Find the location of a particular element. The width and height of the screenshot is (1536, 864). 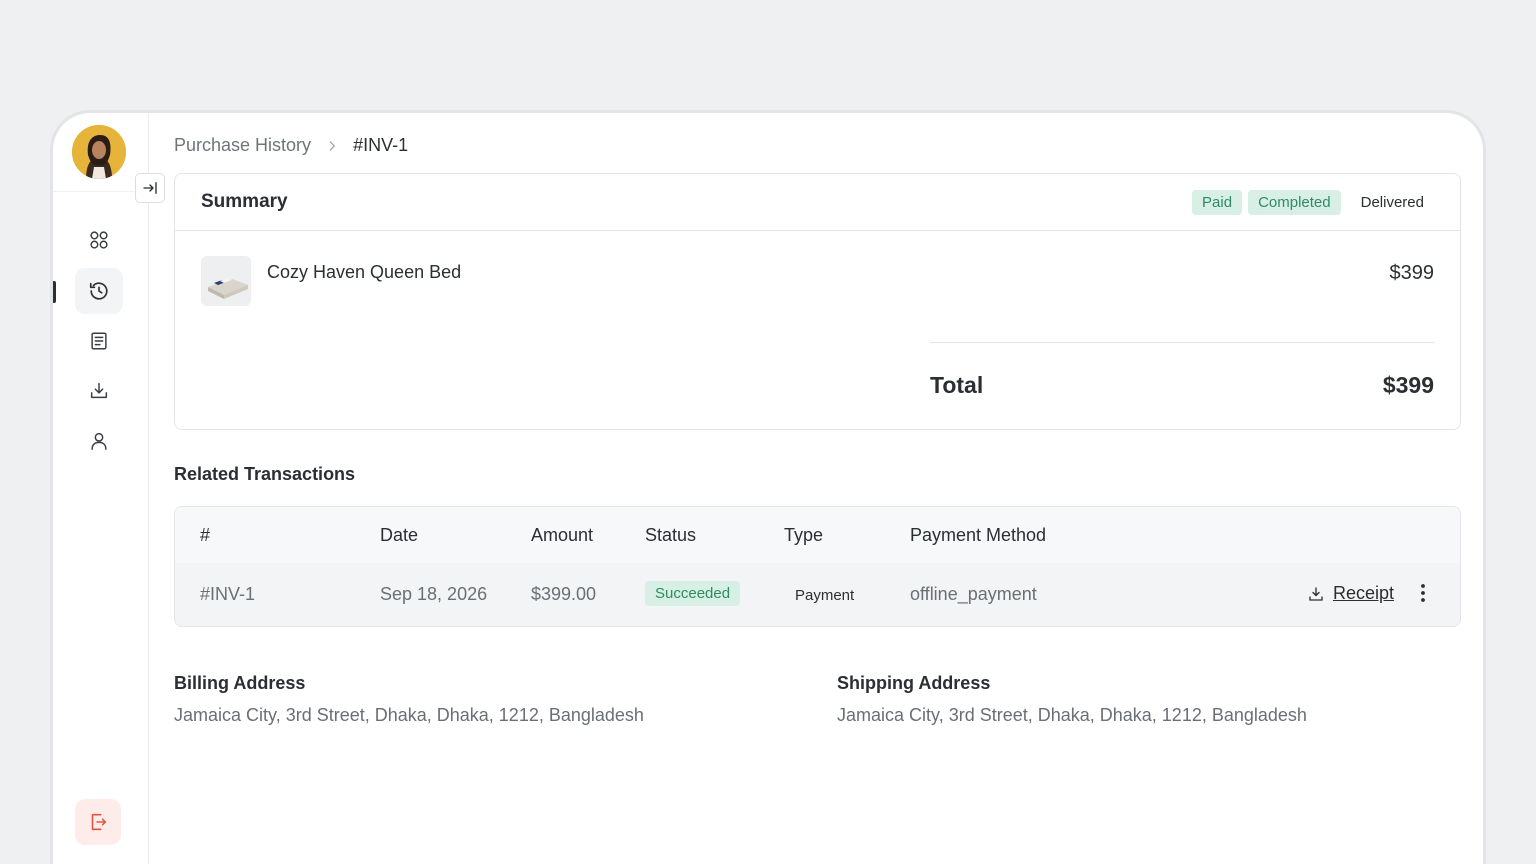

column-header-type: Type is located at coordinates (804, 535).